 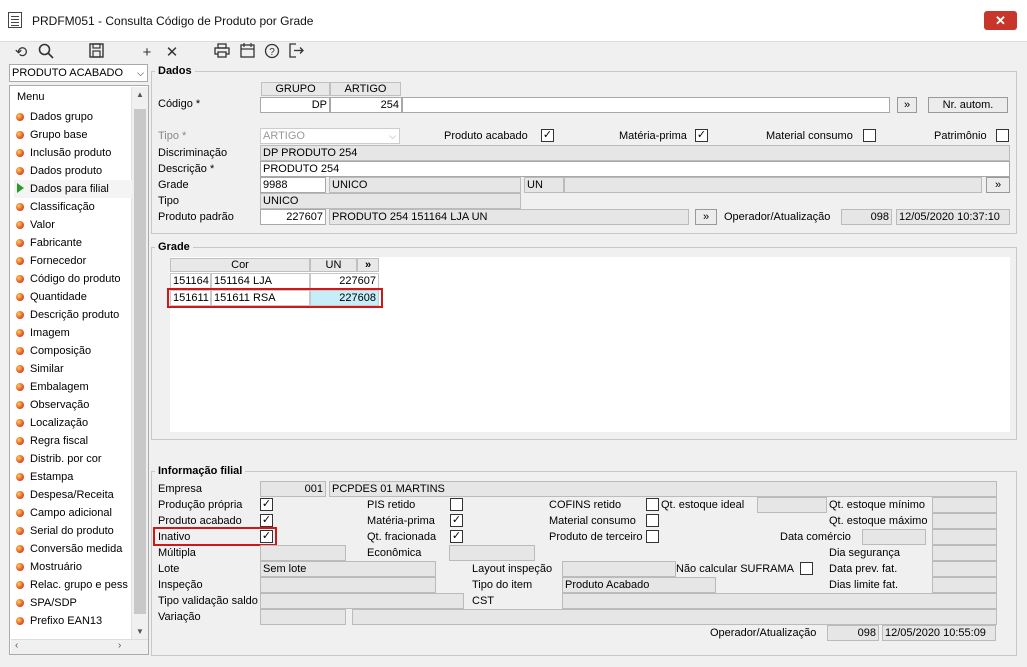 I want to click on sidebar-item: Mostruário, so click(x=73, y=567).